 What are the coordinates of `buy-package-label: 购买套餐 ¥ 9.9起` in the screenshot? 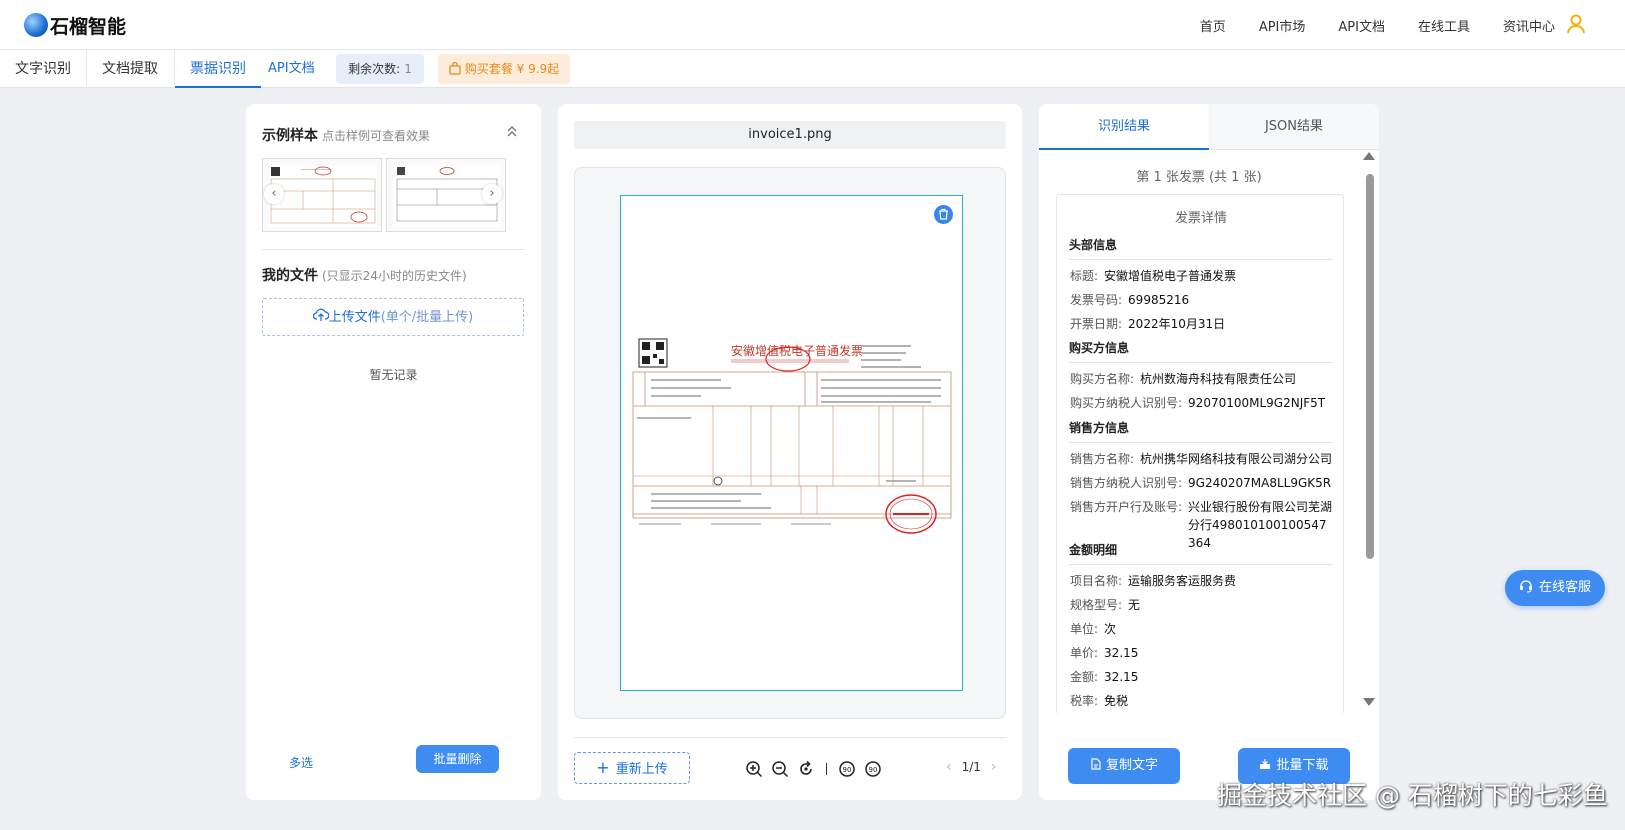 It's located at (512, 69).